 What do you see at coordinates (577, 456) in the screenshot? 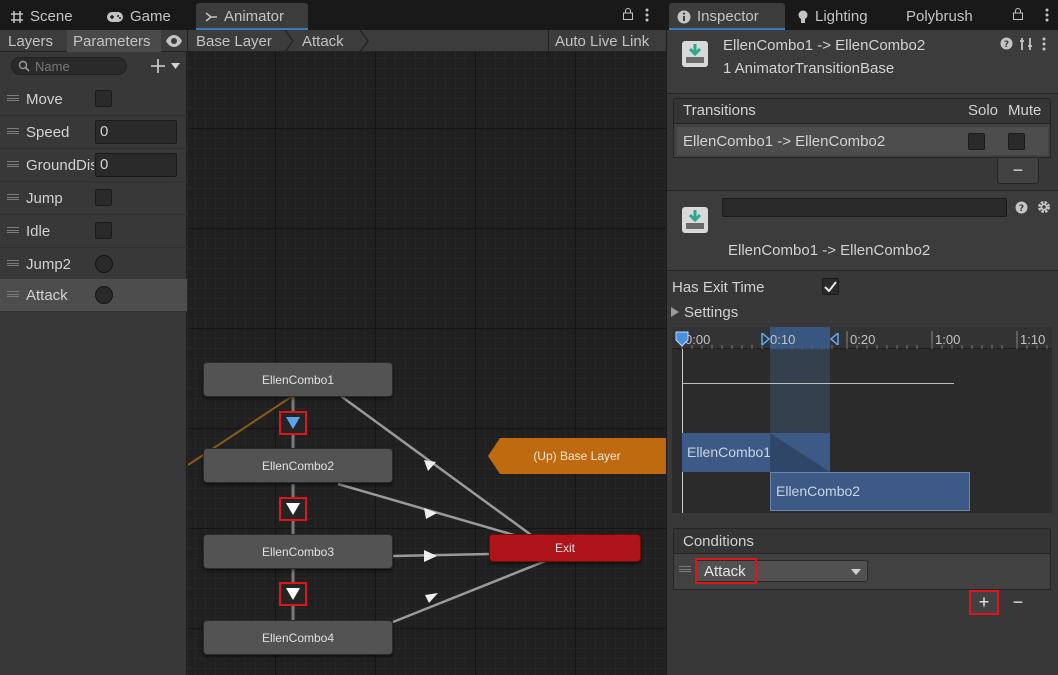
I see `up-base-layer-node: (Up) Base Layer` at bounding box center [577, 456].